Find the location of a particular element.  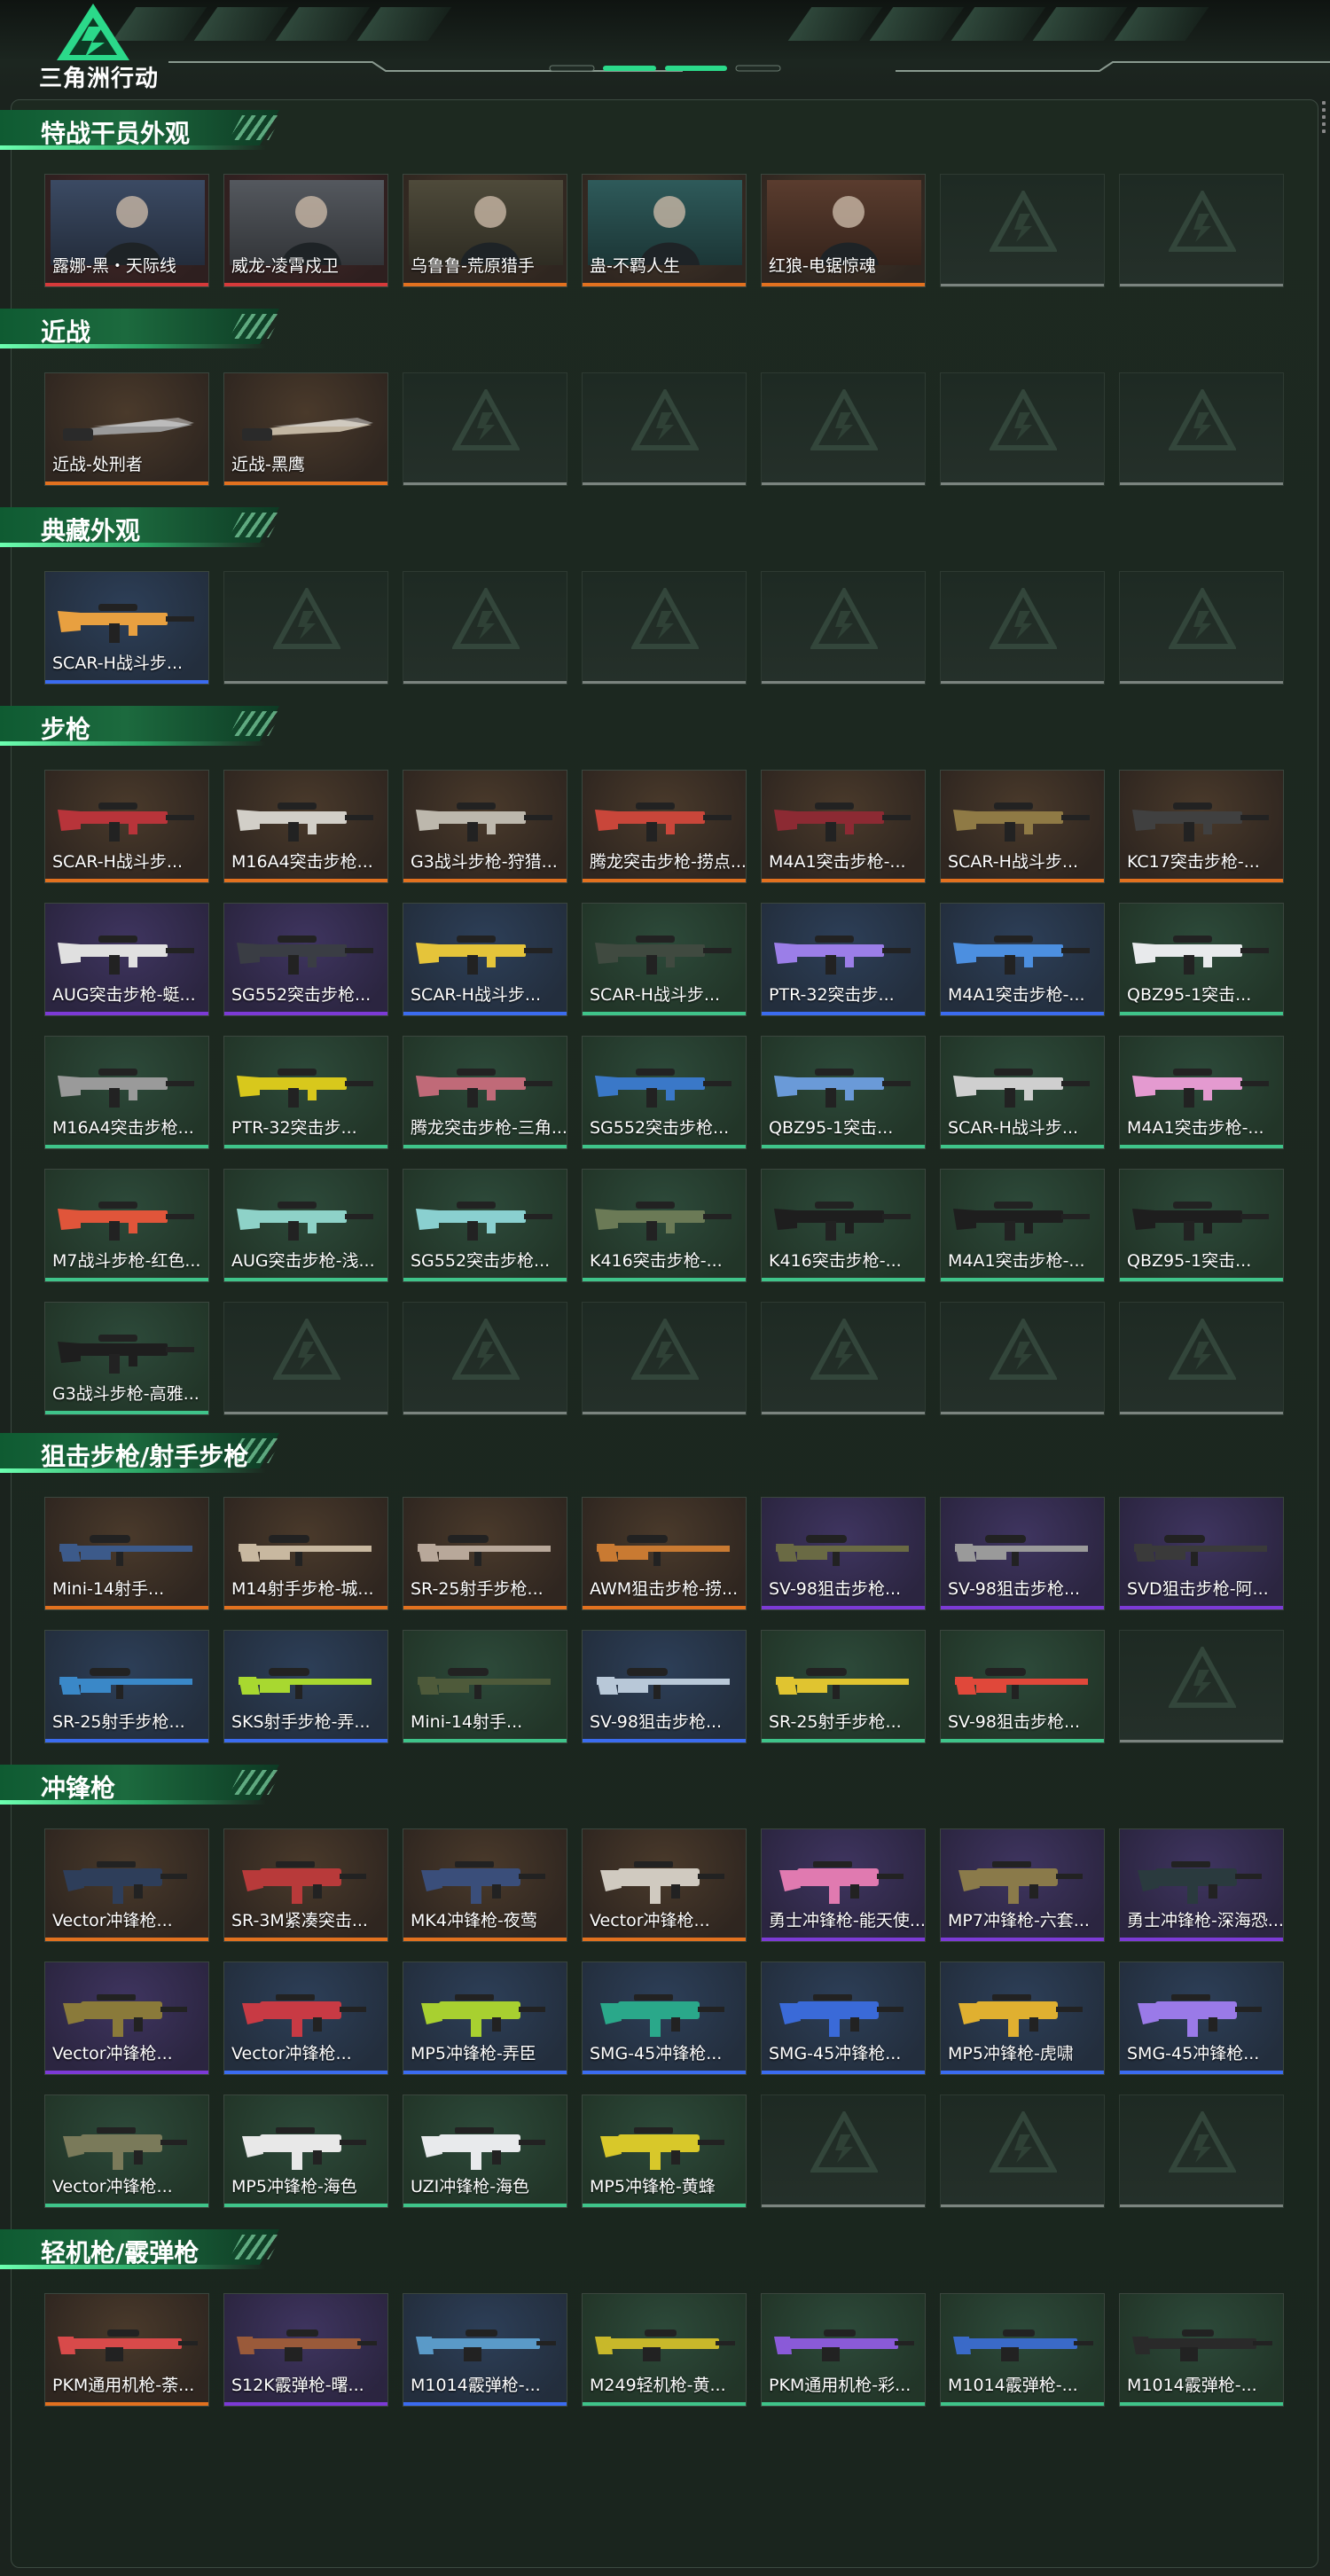

section-title: 冲锋枪 is located at coordinates (79, 1788).